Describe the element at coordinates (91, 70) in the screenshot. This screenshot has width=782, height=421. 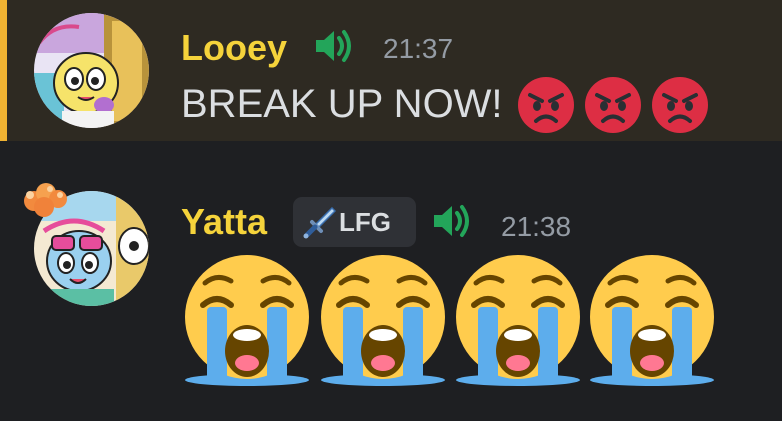
I see `avatar-looey` at that location.